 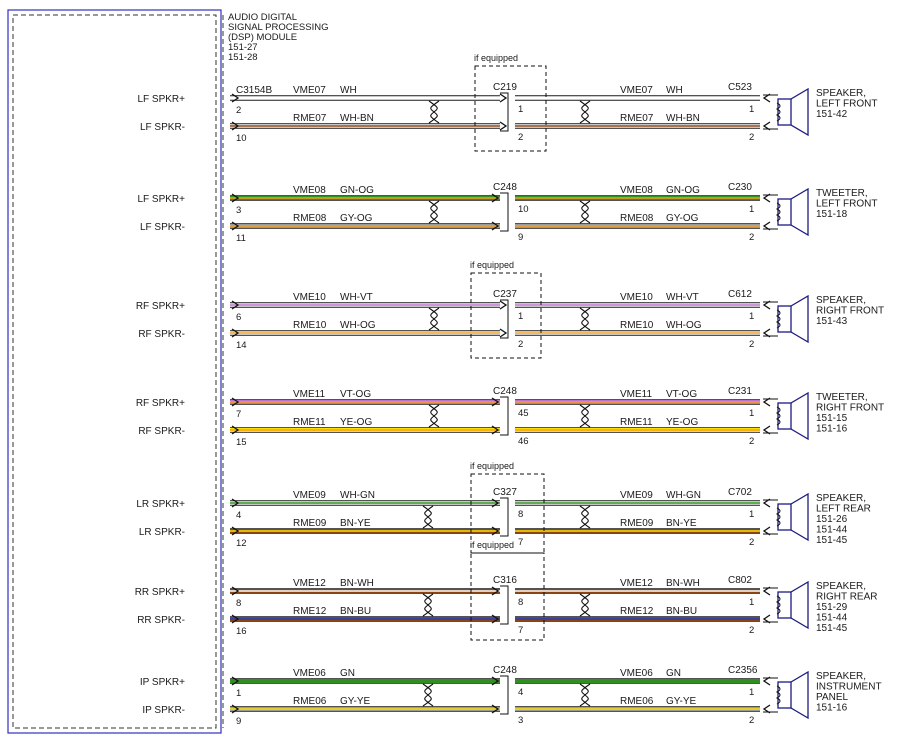 What do you see at coordinates (505, 87) in the screenshot?
I see `inline-connector-label: C219` at bounding box center [505, 87].